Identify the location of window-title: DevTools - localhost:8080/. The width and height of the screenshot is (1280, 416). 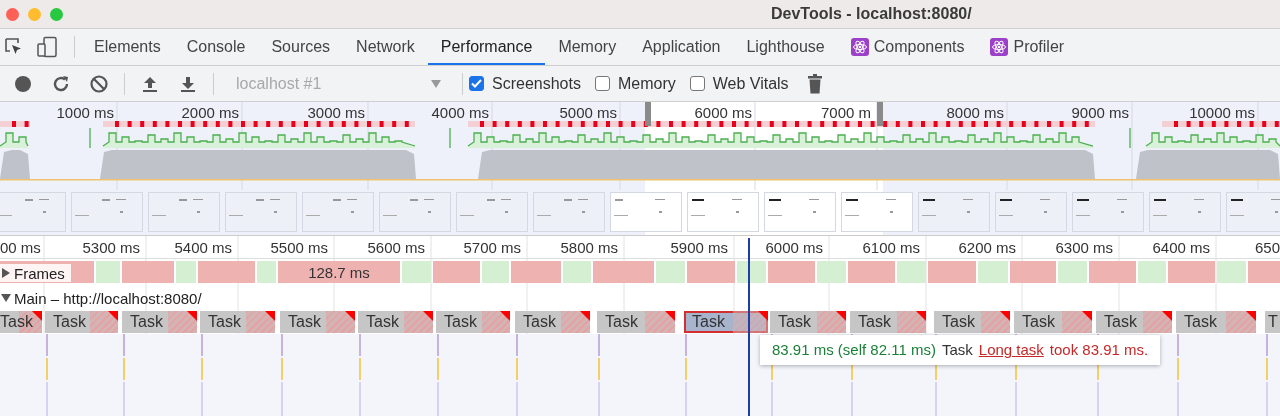
(871, 14).